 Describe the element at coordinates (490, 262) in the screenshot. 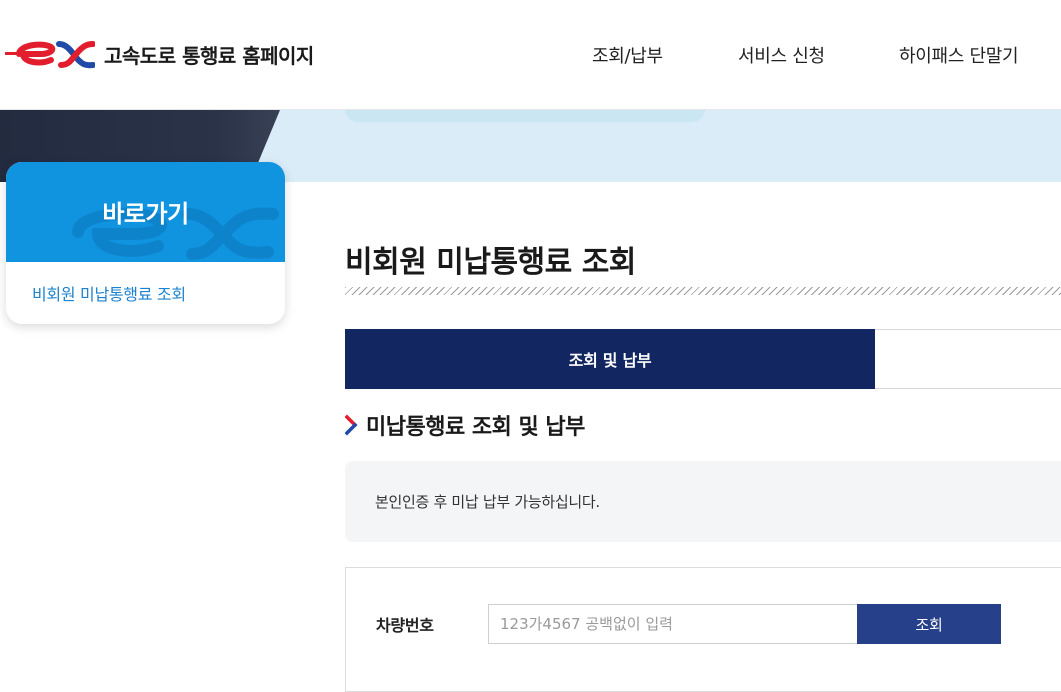

I see `page-title: 비회원 미납통행료 조회` at that location.